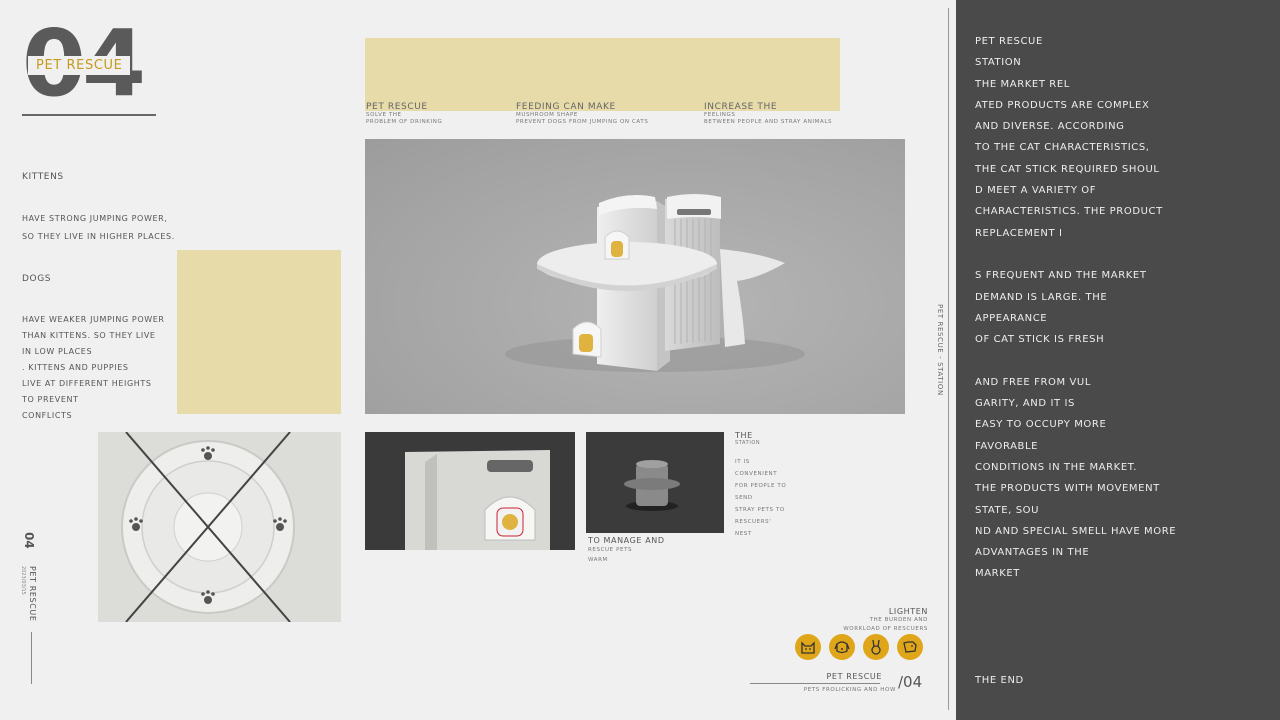 This screenshot has width=1280, height=720. I want to click on vertical-section-label: 04 Pet Rescue 2023/03/15, so click(31, 609).